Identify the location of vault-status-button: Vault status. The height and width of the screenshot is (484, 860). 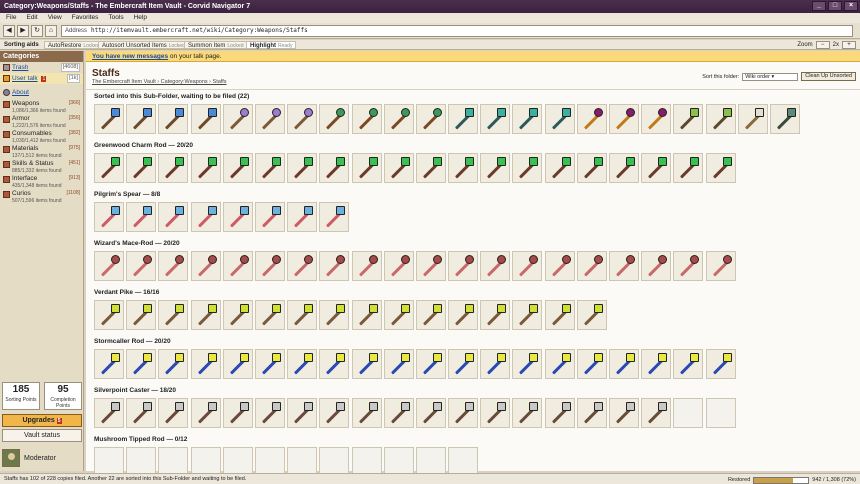
(42, 435).